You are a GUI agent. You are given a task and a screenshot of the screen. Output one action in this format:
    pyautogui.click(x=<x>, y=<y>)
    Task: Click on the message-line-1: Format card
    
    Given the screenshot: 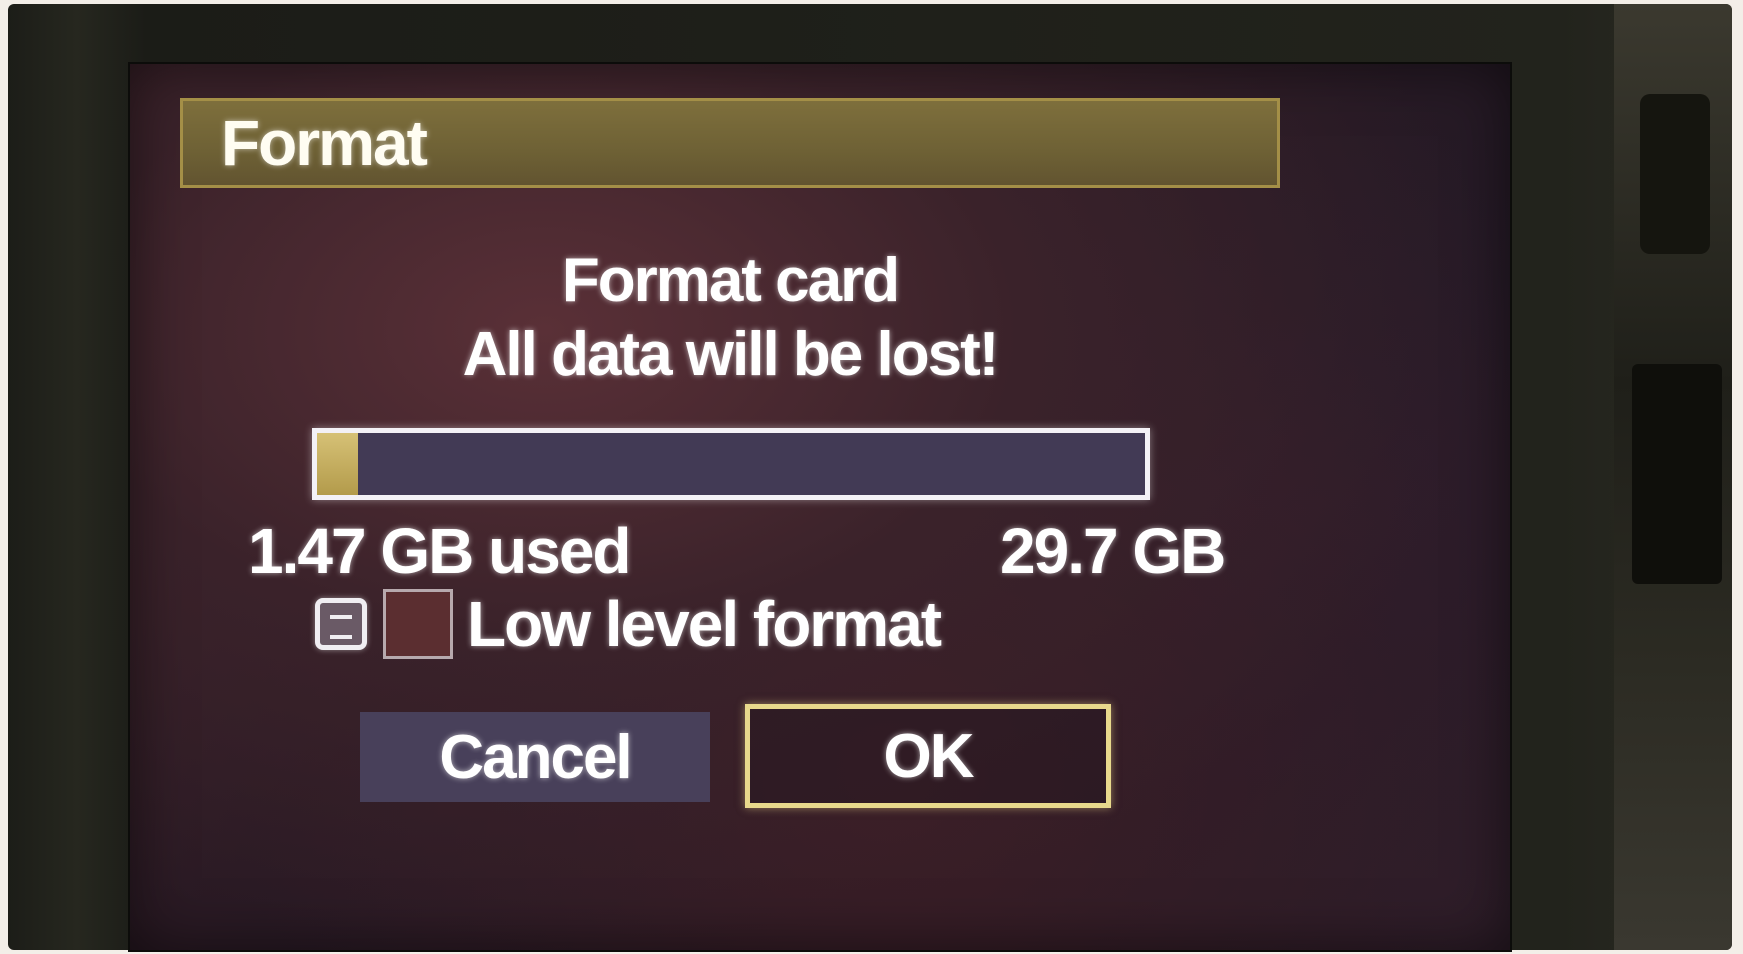 What is the action you would take?
    pyautogui.click(x=730, y=280)
    